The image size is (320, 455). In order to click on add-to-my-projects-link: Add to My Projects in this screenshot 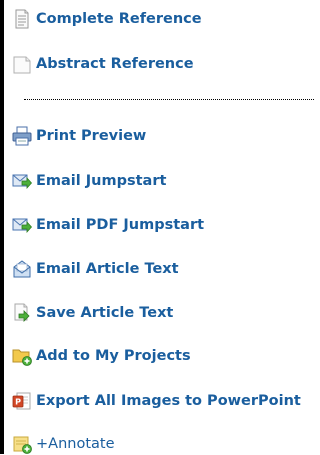, I will do `click(101, 356)`.